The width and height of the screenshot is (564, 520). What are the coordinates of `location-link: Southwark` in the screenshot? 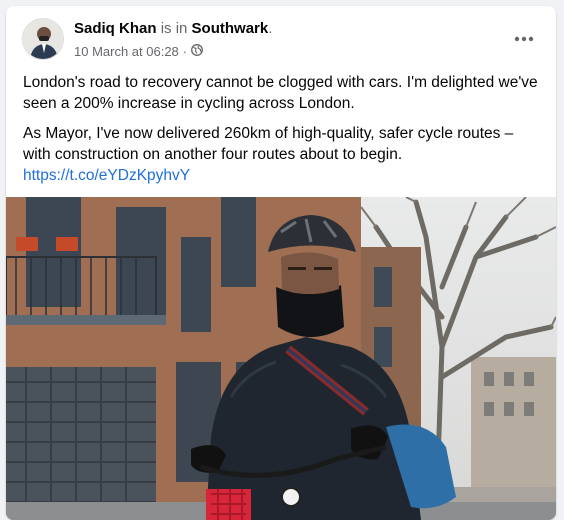 It's located at (230, 28).